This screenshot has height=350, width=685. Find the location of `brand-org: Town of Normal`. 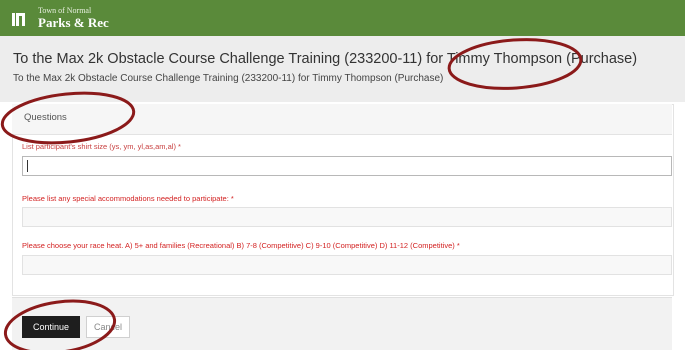

brand-org: Town of Normal is located at coordinates (65, 10).